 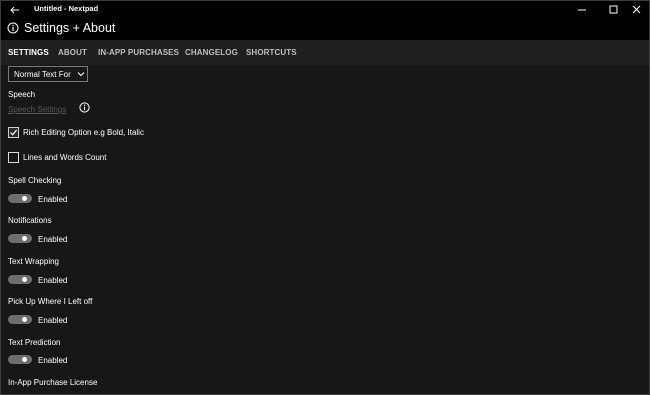 I want to click on text-prediction-heading: Text Prediction, so click(x=34, y=342).